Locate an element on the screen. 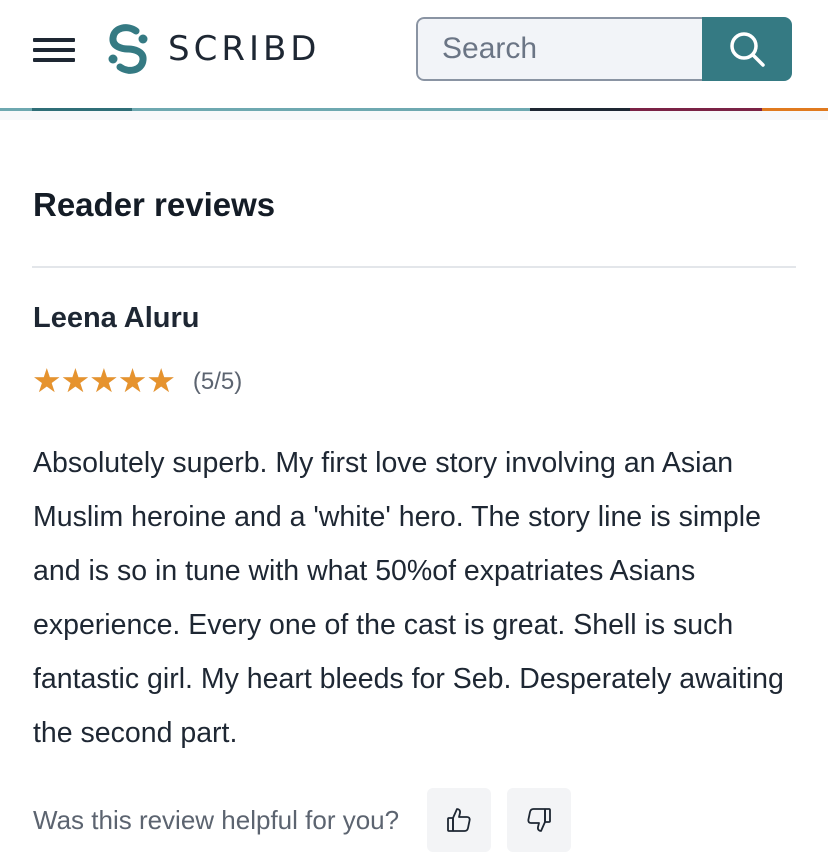 The height and width of the screenshot is (861, 828). search-input is located at coordinates (559, 49).